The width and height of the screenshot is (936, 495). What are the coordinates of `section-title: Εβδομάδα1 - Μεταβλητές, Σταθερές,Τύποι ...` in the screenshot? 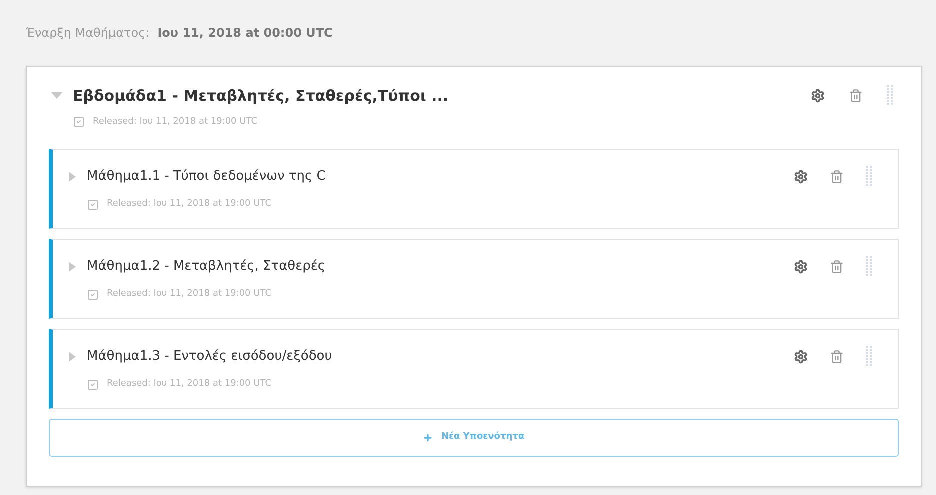 It's located at (261, 96).